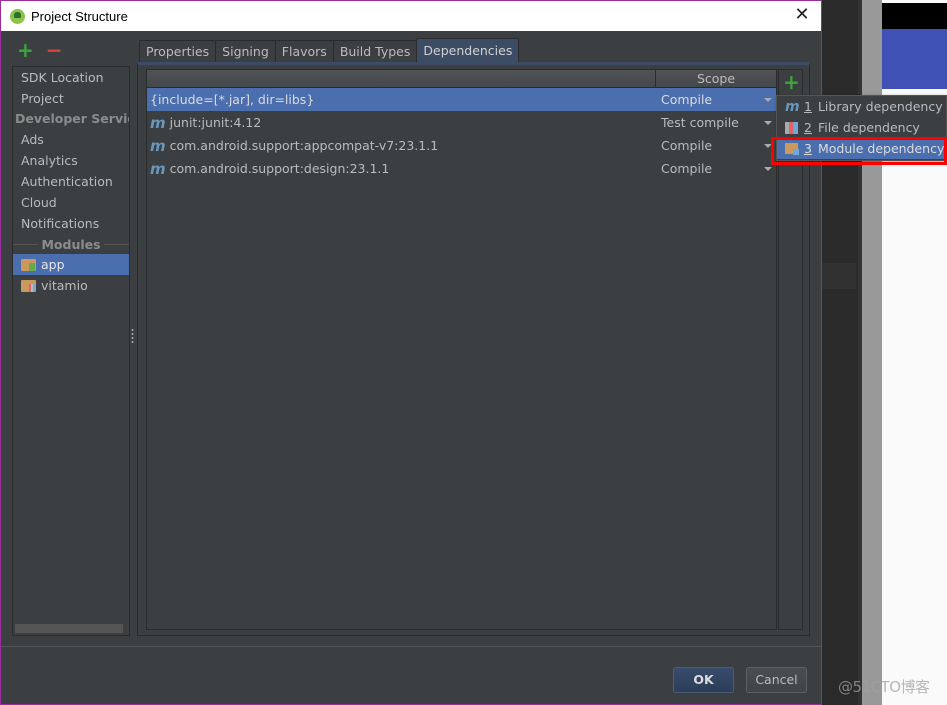 This screenshot has height=705, width=947. I want to click on preview-app-bar, so click(914, 59).